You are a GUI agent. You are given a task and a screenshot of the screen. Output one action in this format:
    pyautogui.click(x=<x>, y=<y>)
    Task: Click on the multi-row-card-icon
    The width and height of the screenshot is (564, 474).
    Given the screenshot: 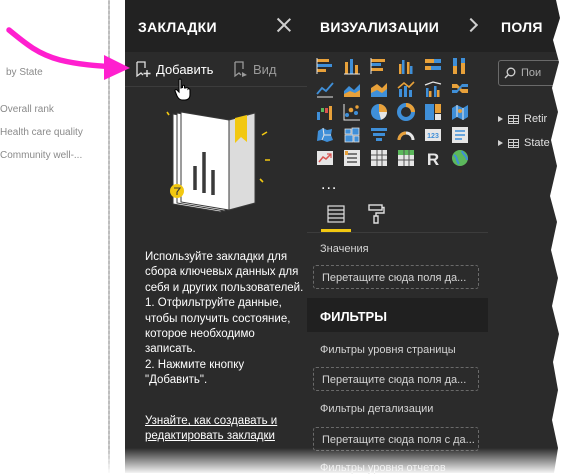 What is the action you would take?
    pyautogui.click(x=460, y=135)
    